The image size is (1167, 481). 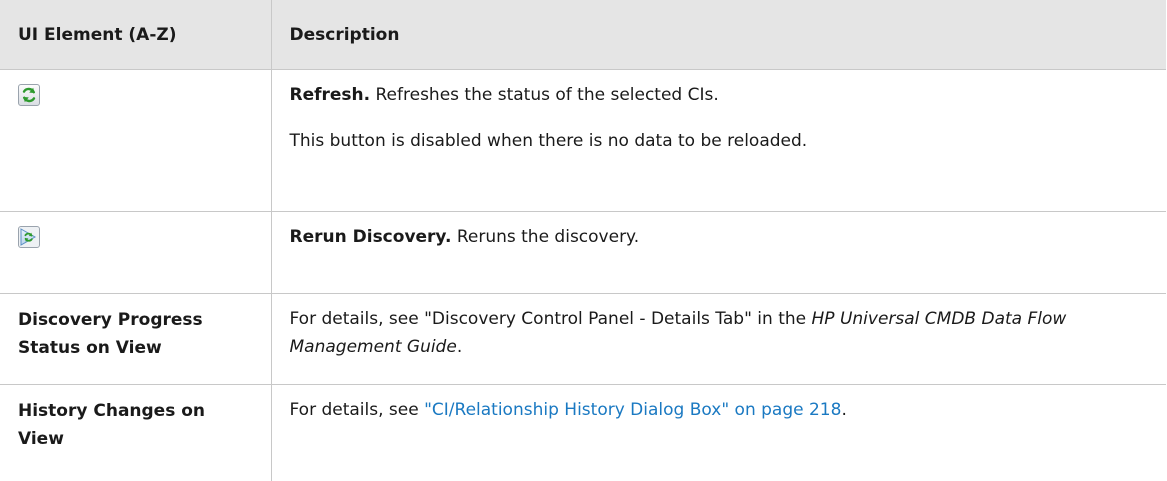 I want to click on table-header-row: UI Element (A-Z) Description, so click(x=583, y=35).